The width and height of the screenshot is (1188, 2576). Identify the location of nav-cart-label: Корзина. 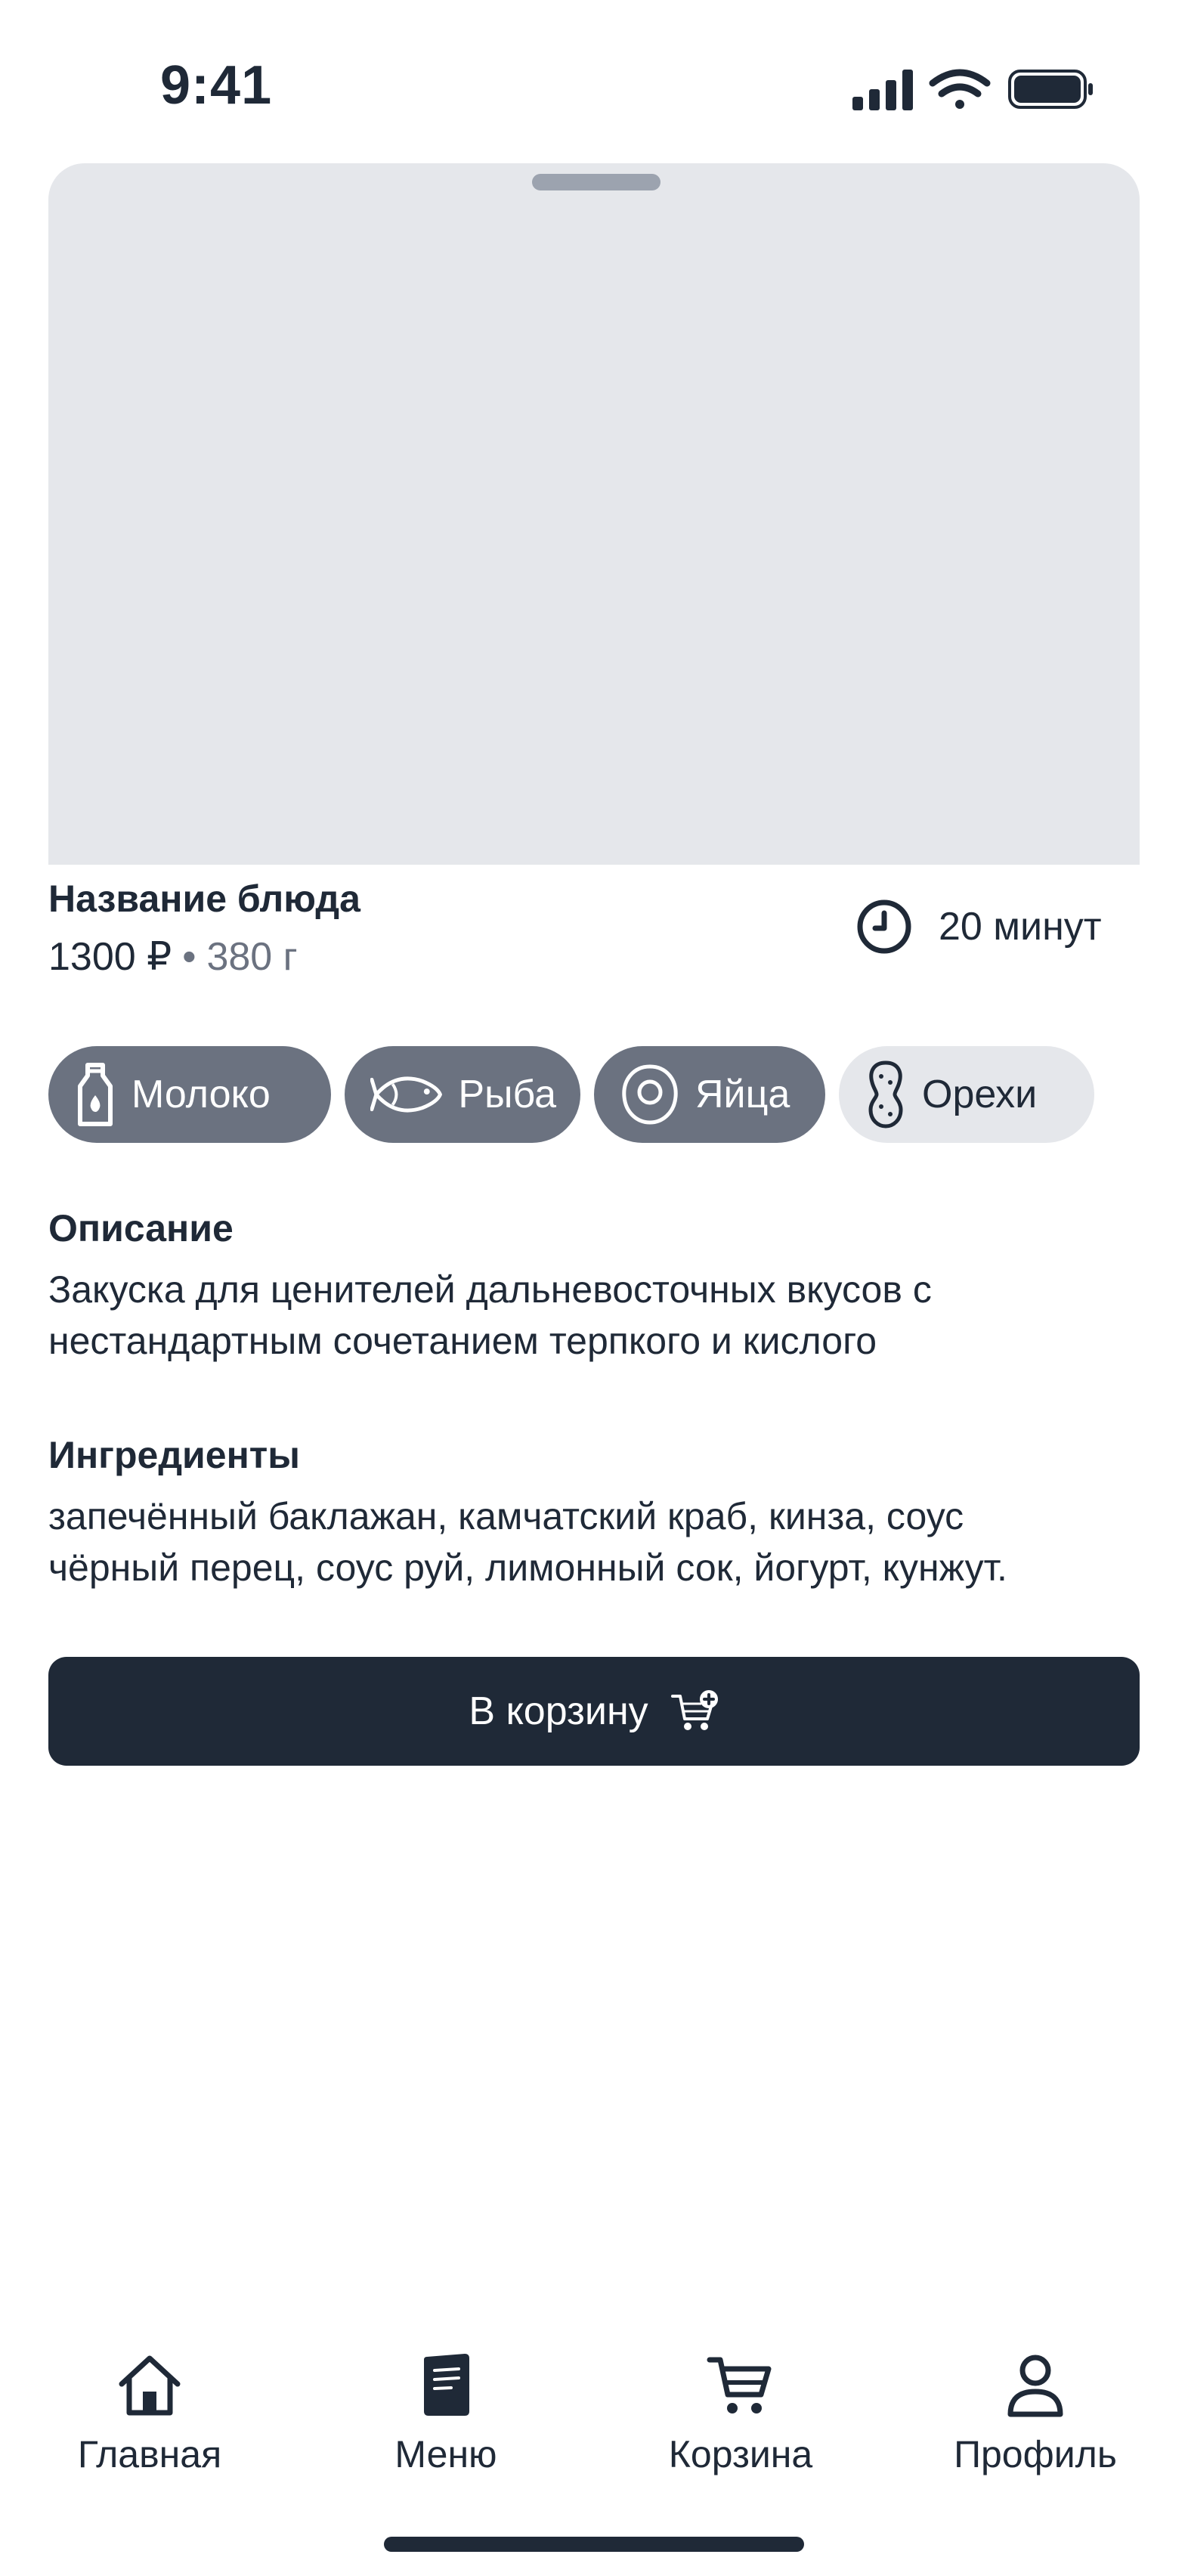
(741, 2454).